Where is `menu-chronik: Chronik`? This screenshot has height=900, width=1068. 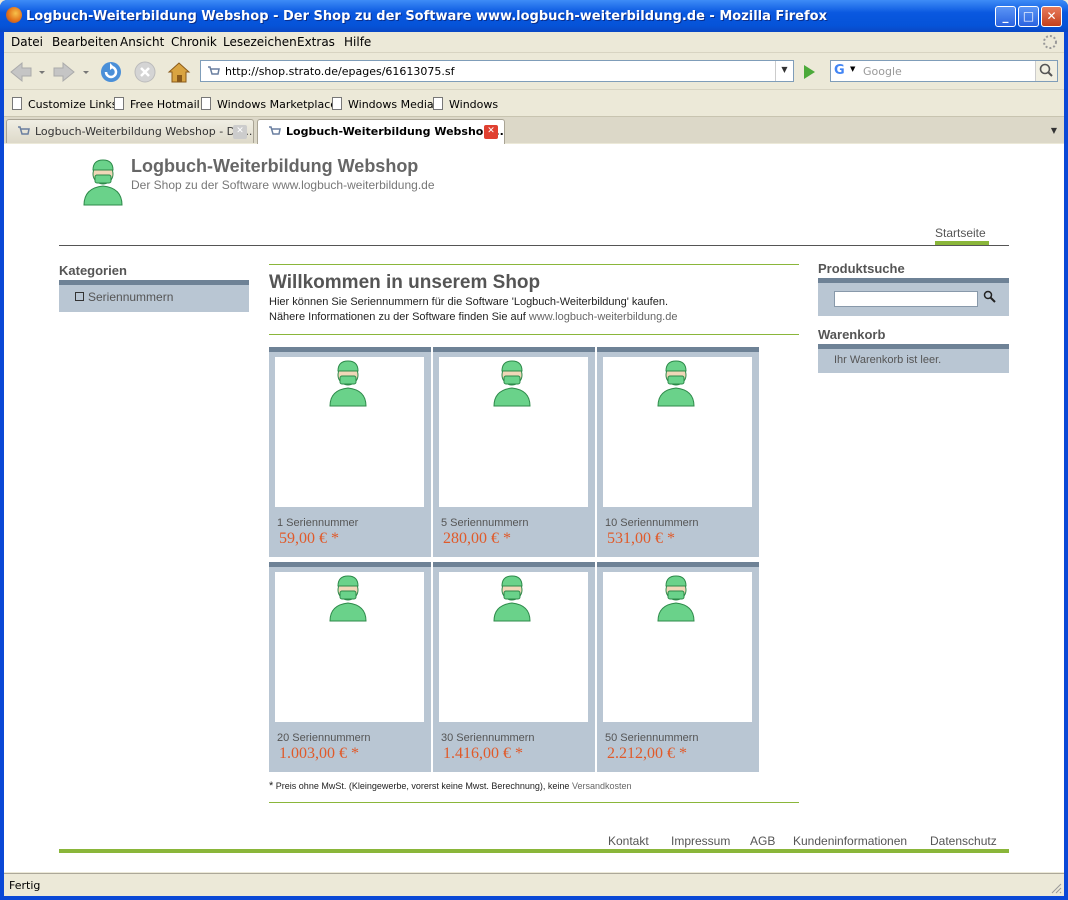
menu-chronik: Chronik is located at coordinates (194, 42).